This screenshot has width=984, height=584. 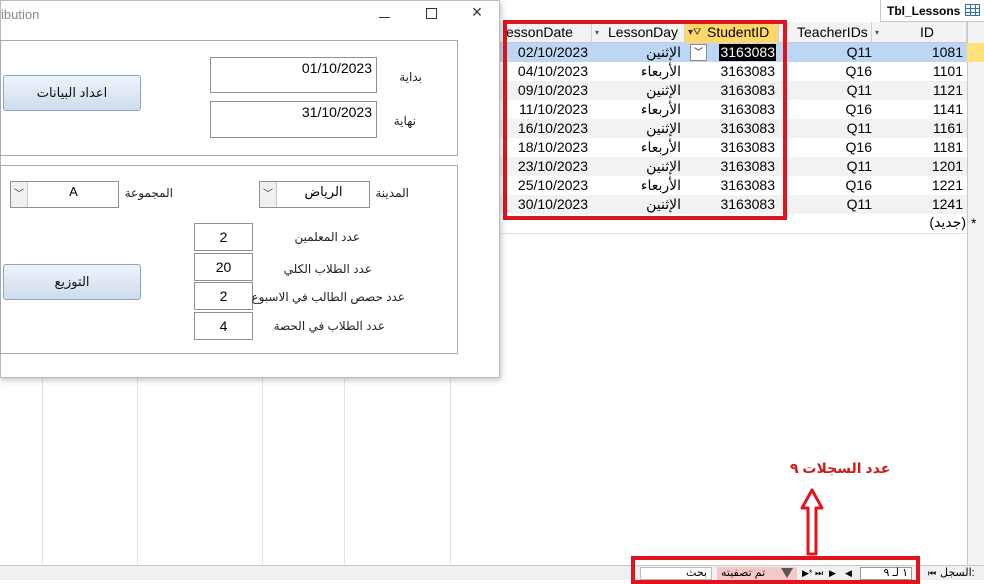 I want to click on group-select: ﹀ A, so click(x=64, y=194).